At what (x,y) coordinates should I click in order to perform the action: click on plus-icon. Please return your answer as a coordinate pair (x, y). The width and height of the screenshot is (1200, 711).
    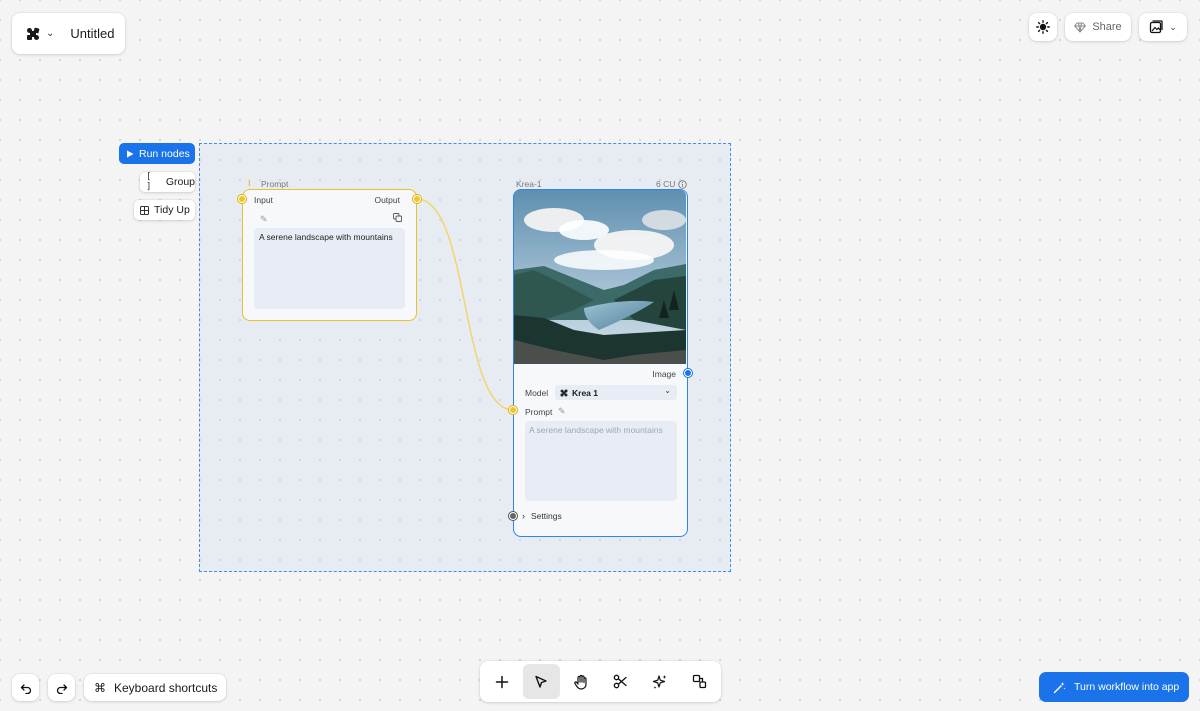
    Looking at the image, I should click on (501, 681).